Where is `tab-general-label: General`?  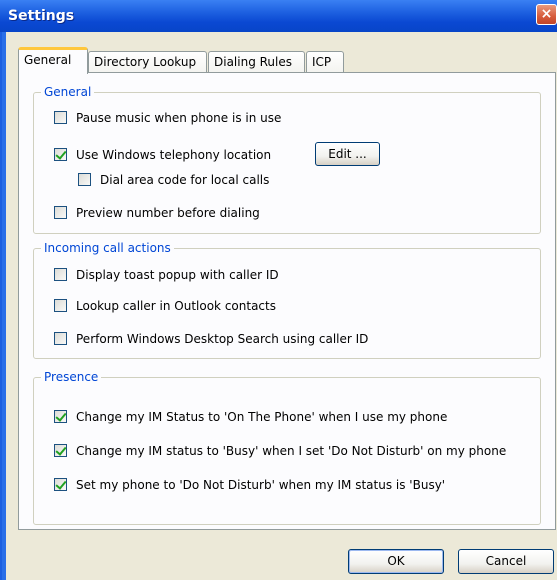 tab-general-label: General is located at coordinates (48, 60).